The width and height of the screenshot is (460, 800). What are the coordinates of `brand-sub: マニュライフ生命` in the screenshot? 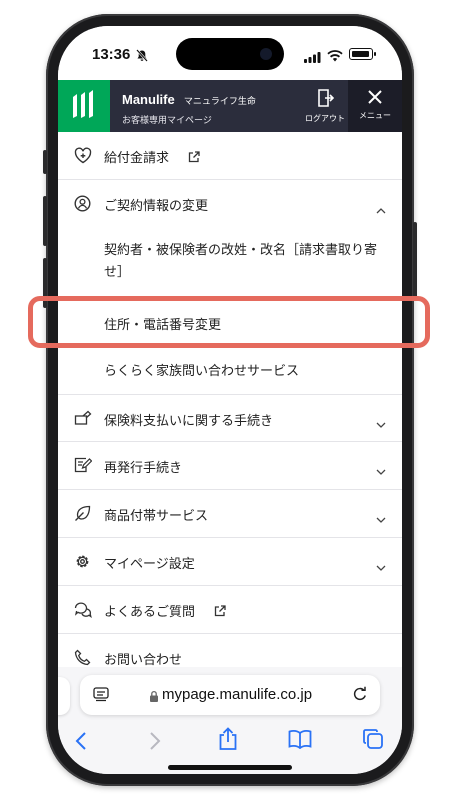 It's located at (219, 102).